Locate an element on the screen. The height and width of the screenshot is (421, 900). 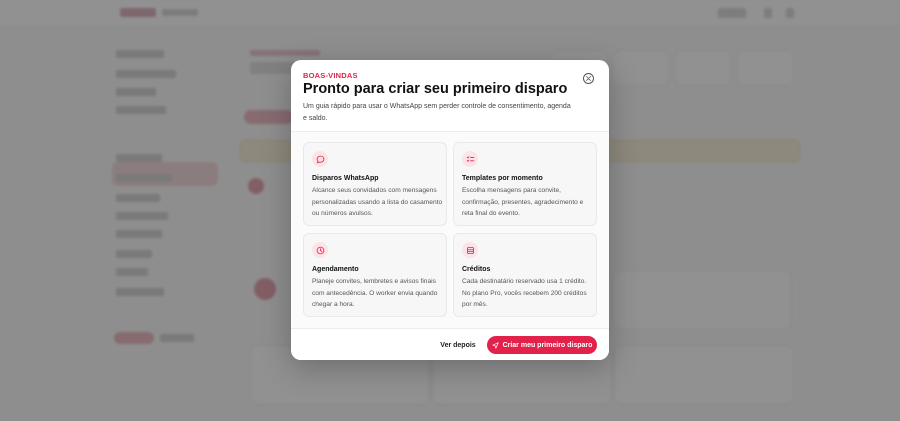
feature-title: Templates por momento is located at coordinates (502, 178).